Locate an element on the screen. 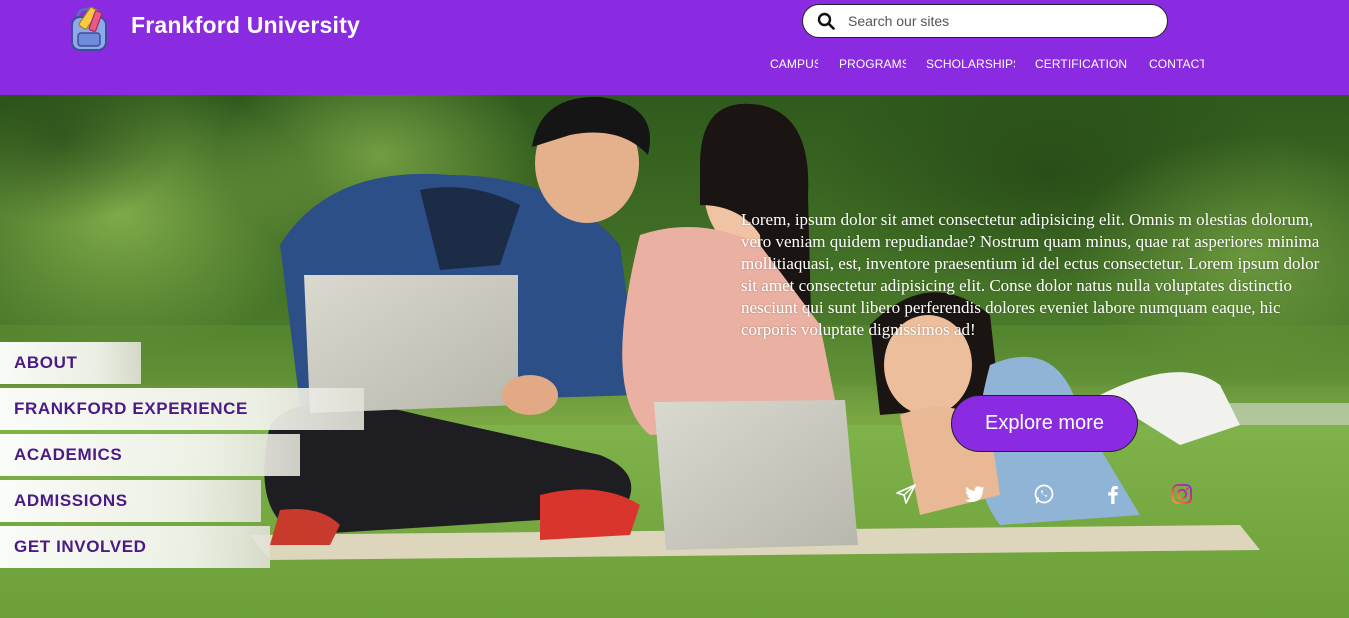 This screenshot has height=618, width=1349. nav-programs: PROGRAMS is located at coordinates (872, 64).